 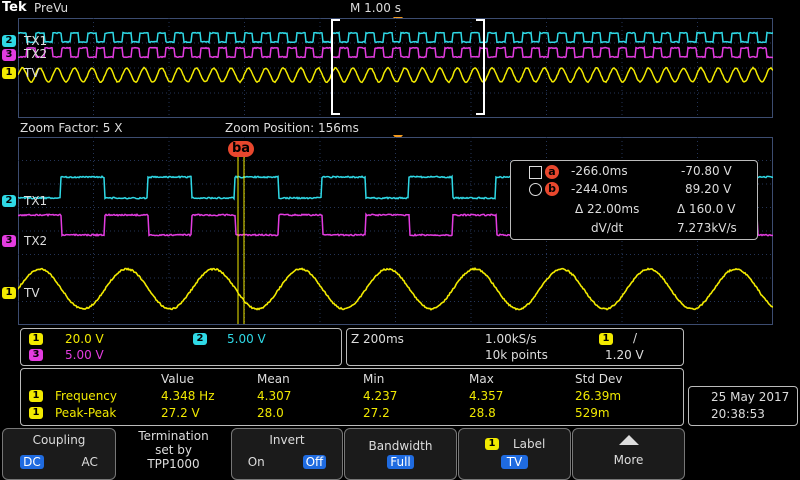 I want to click on overview-tv-label: TV, so click(x=32, y=73).